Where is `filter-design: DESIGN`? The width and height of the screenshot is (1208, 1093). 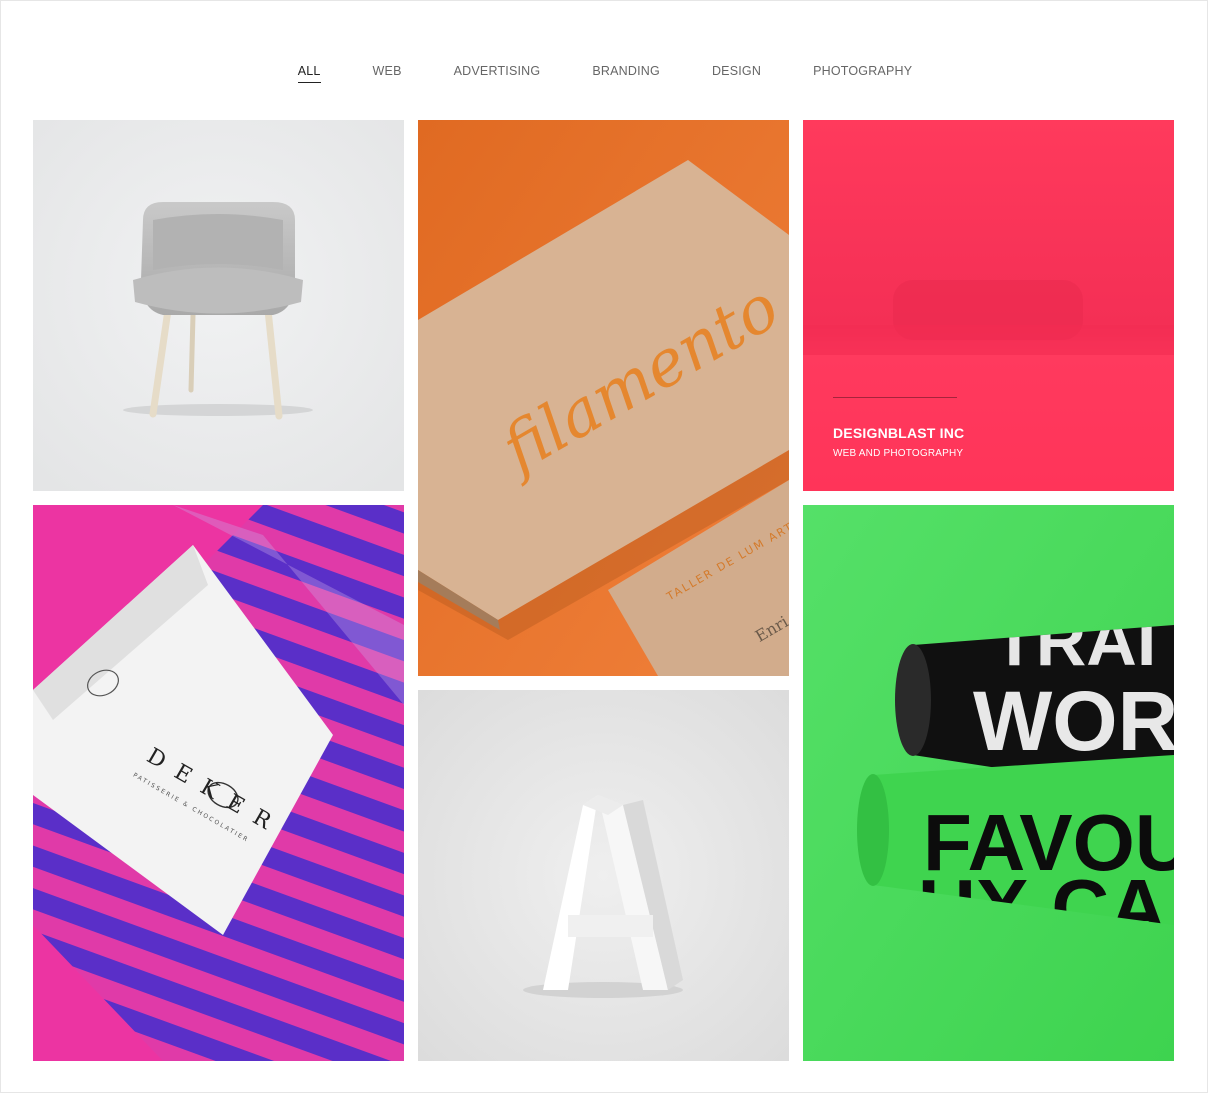
filter-design: DESIGN is located at coordinates (736, 71).